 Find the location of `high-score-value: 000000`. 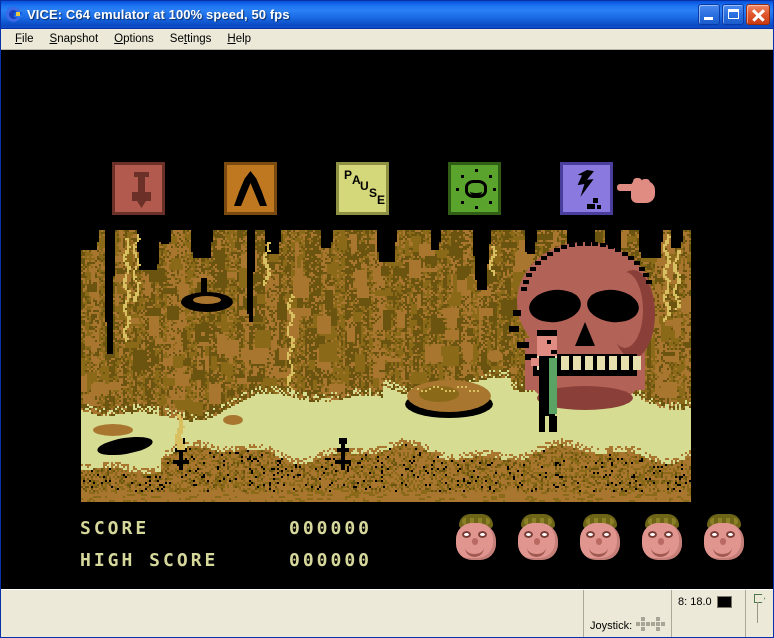

high-score-value: 000000 is located at coordinates (331, 560).